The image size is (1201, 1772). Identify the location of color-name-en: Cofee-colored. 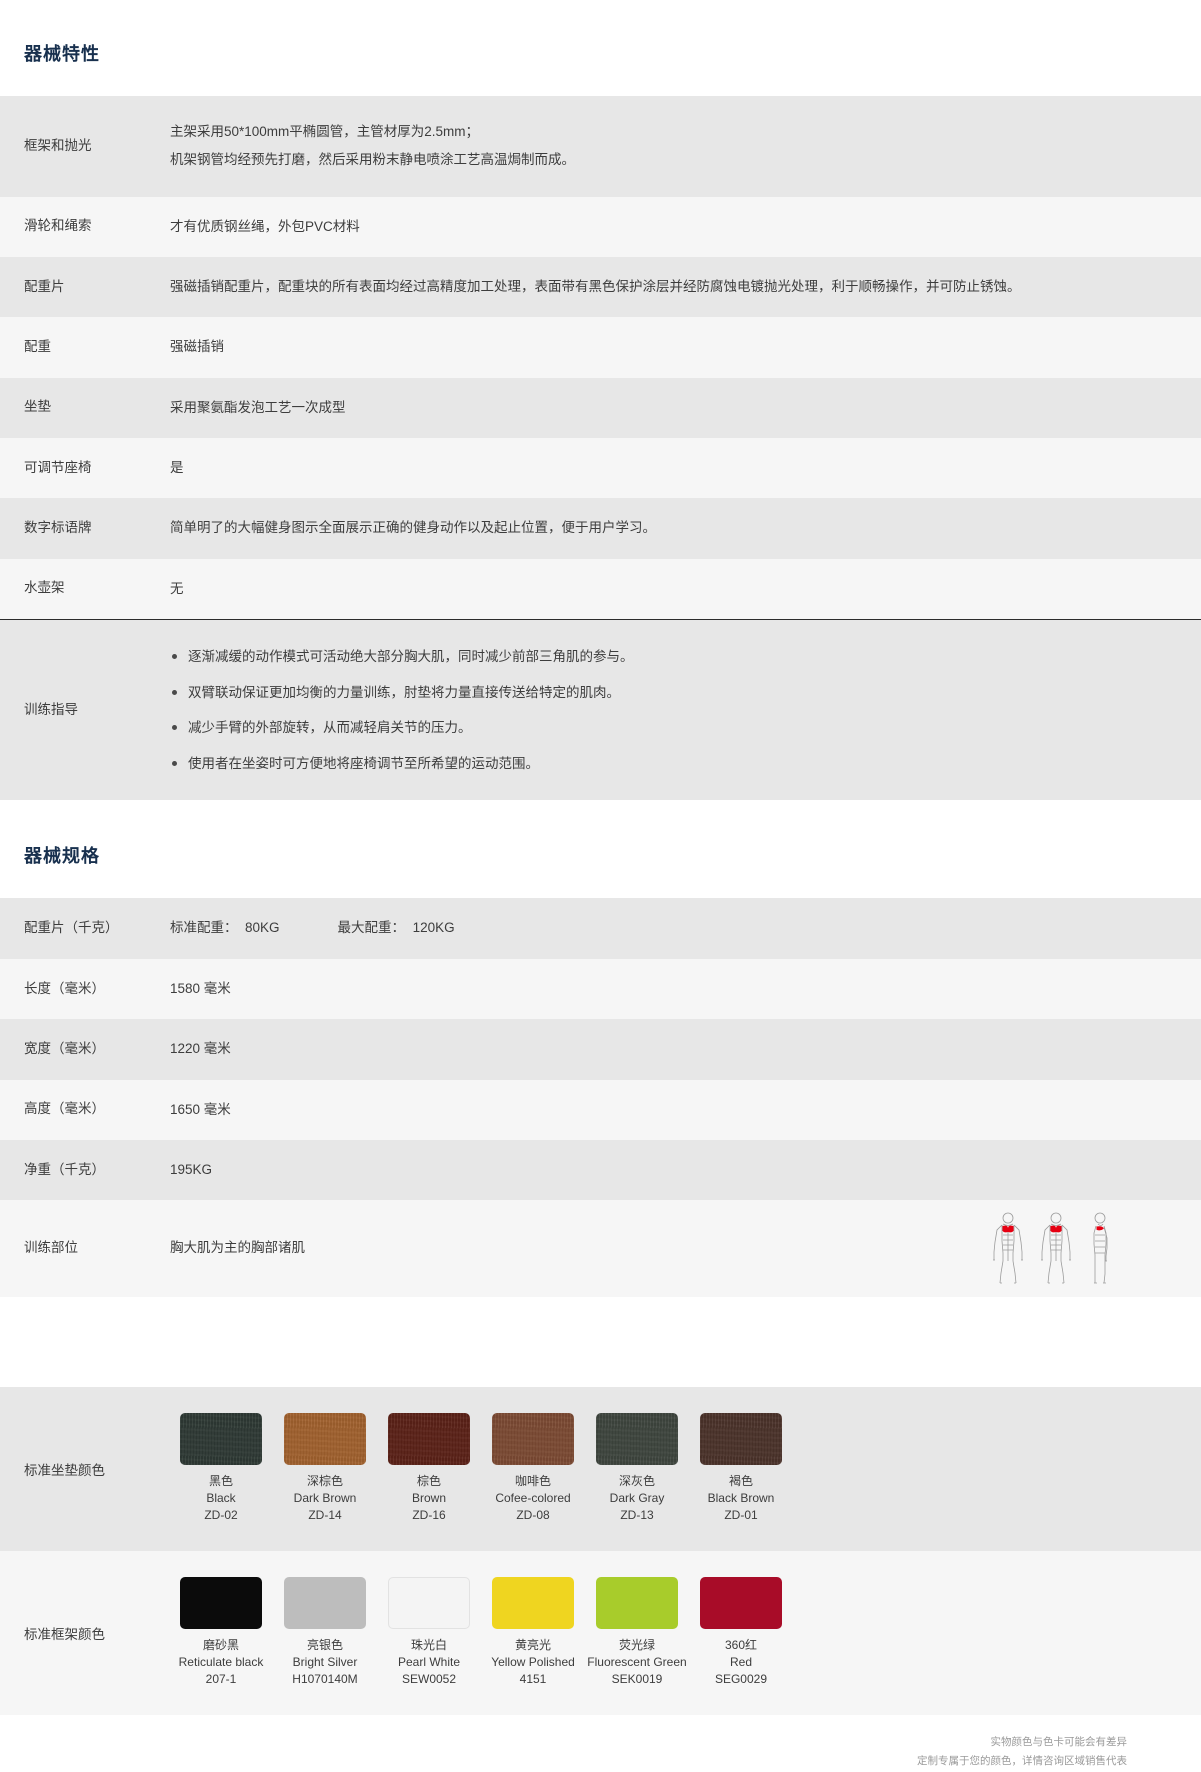
(533, 1497).